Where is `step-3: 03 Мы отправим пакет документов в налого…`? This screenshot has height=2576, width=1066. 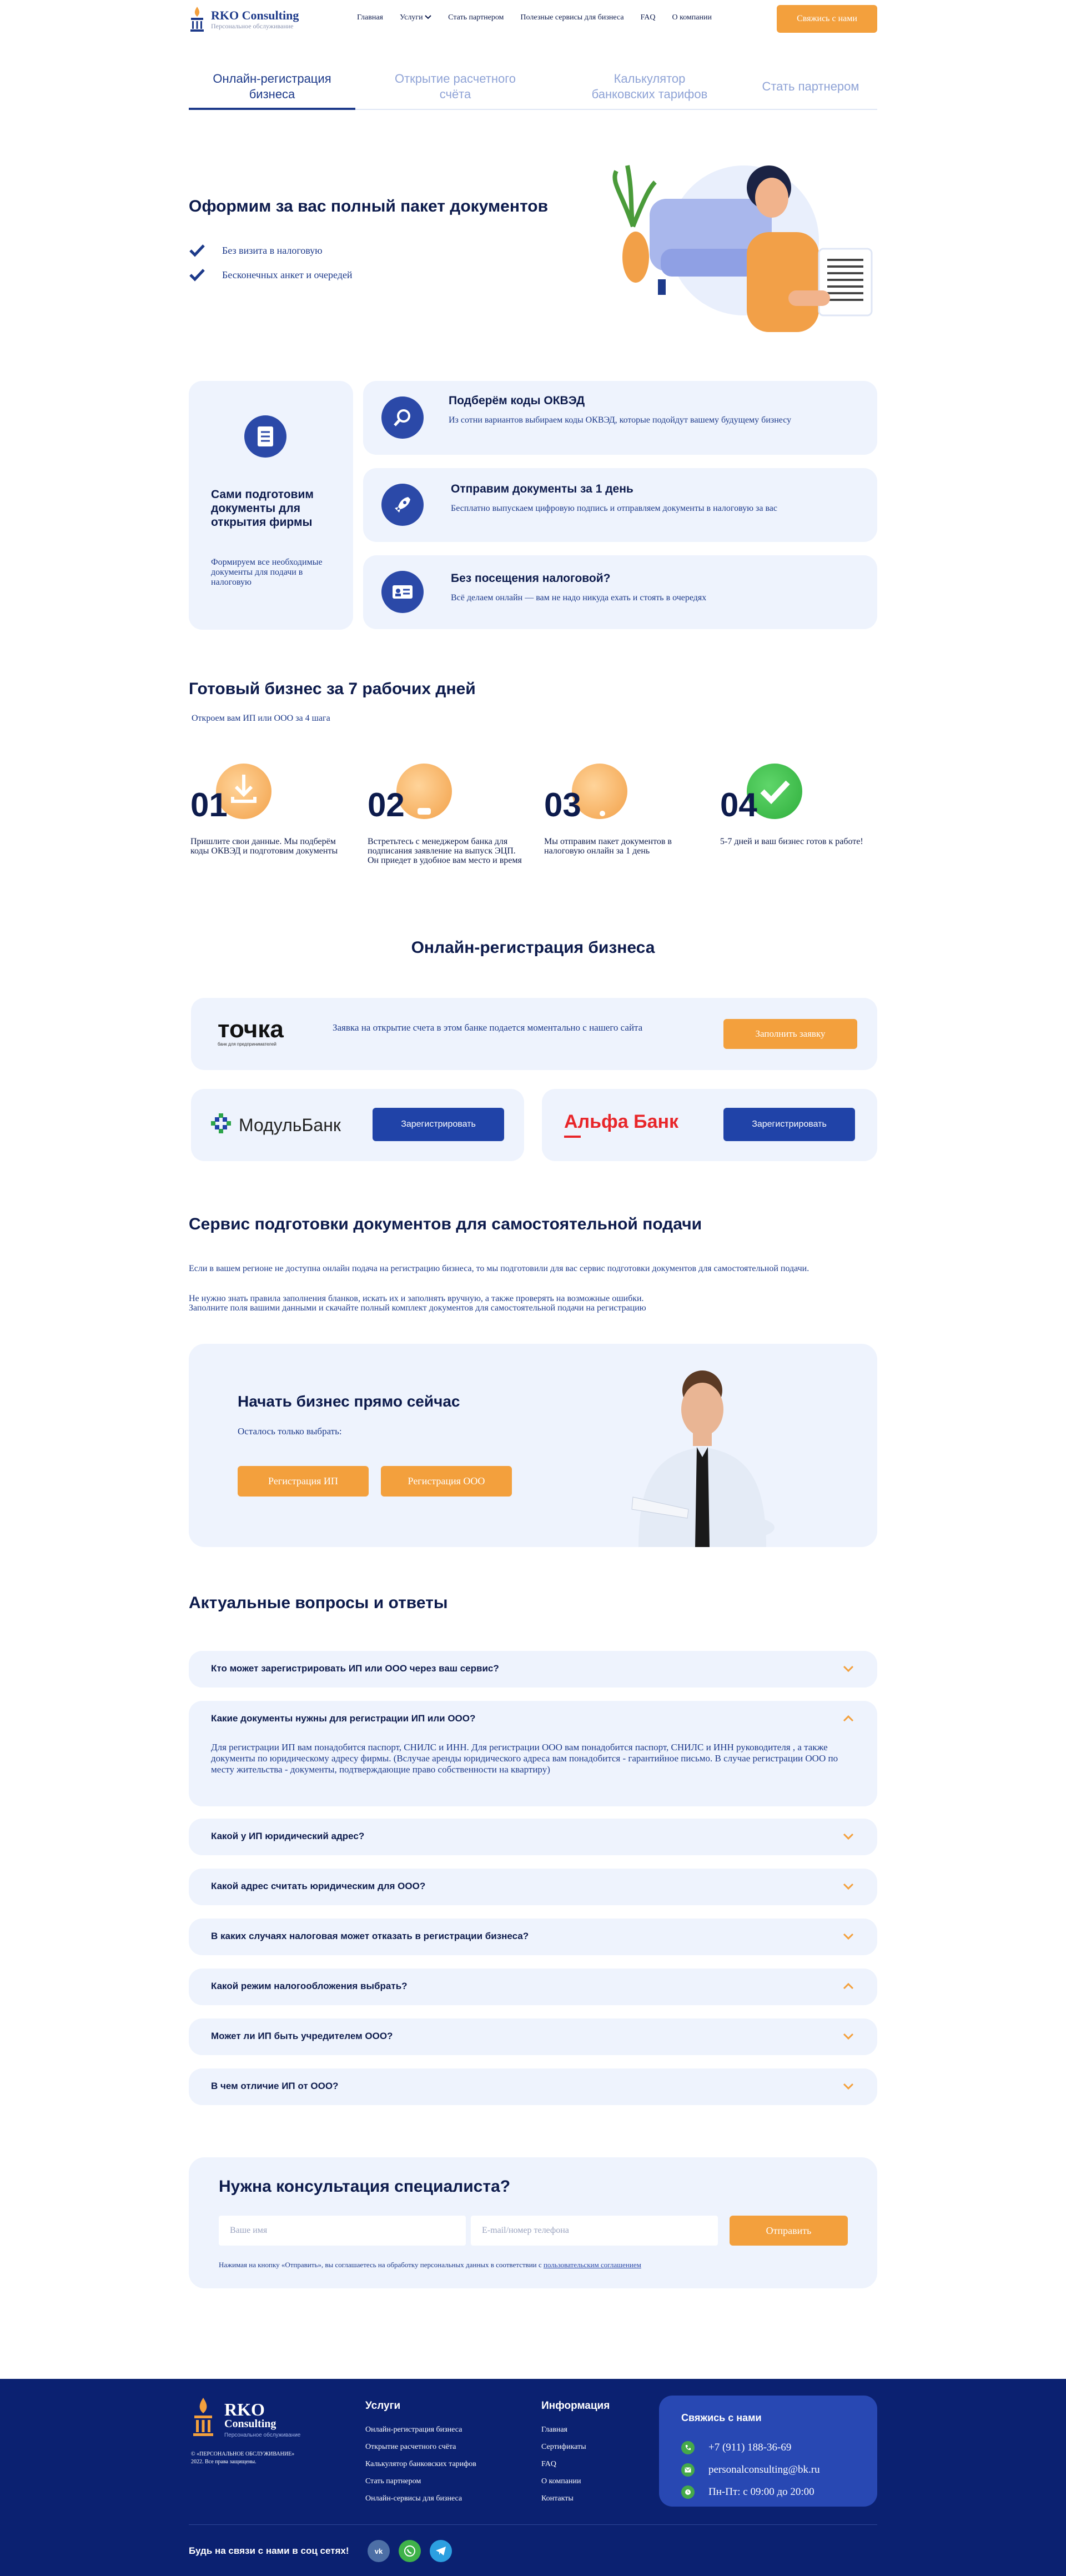 step-3: 03 Мы отправим пакет документов в налого… is located at coordinates (627, 827).